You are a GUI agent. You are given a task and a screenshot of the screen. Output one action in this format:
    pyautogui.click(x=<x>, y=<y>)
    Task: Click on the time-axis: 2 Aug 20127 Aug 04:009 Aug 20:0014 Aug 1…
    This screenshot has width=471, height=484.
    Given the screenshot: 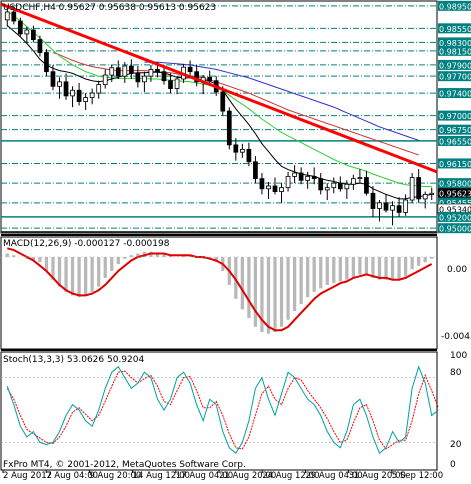 What is the action you would take?
    pyautogui.click(x=222, y=475)
    